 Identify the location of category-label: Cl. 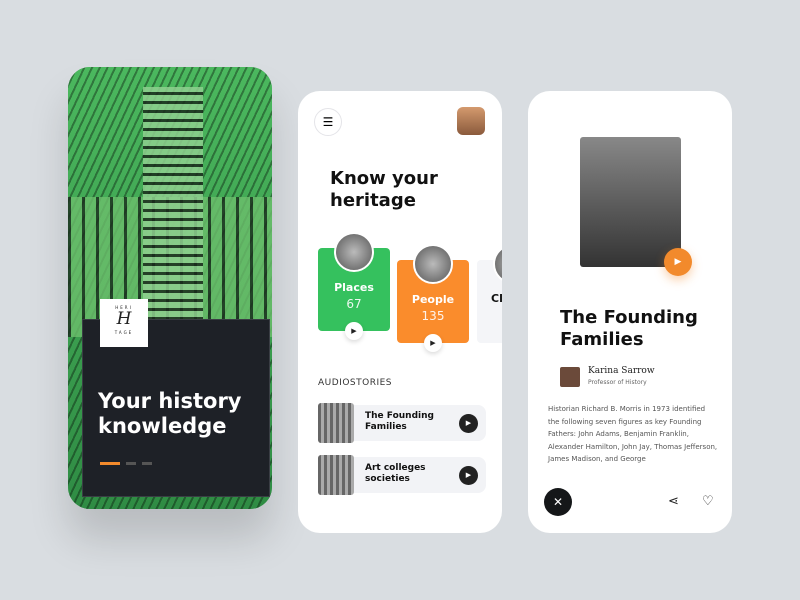
(496, 298).